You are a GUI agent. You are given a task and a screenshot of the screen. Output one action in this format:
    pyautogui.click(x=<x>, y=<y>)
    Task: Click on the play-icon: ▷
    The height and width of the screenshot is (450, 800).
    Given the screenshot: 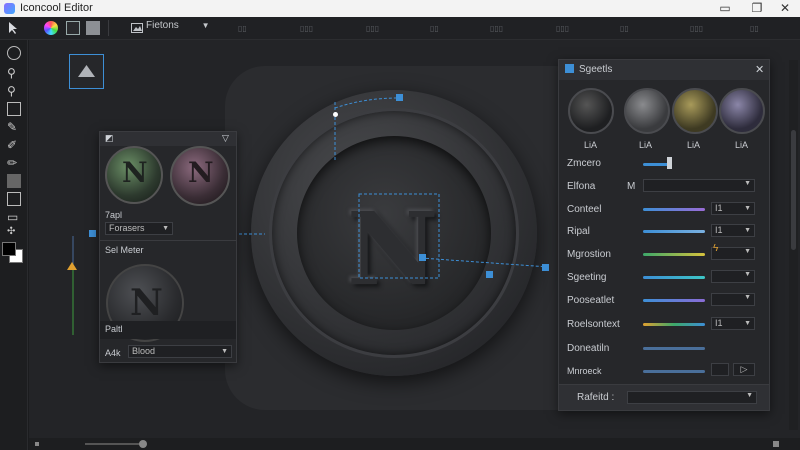 What is the action you would take?
    pyautogui.click(x=744, y=369)
    